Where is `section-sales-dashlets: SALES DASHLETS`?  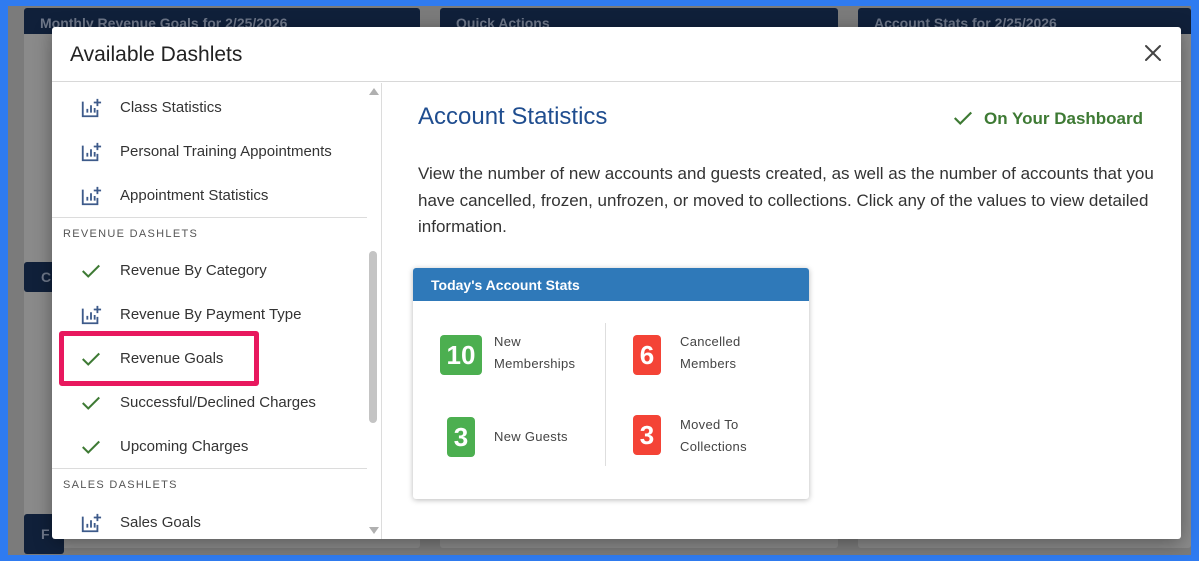 section-sales-dashlets: SALES DASHLETS is located at coordinates (209, 483).